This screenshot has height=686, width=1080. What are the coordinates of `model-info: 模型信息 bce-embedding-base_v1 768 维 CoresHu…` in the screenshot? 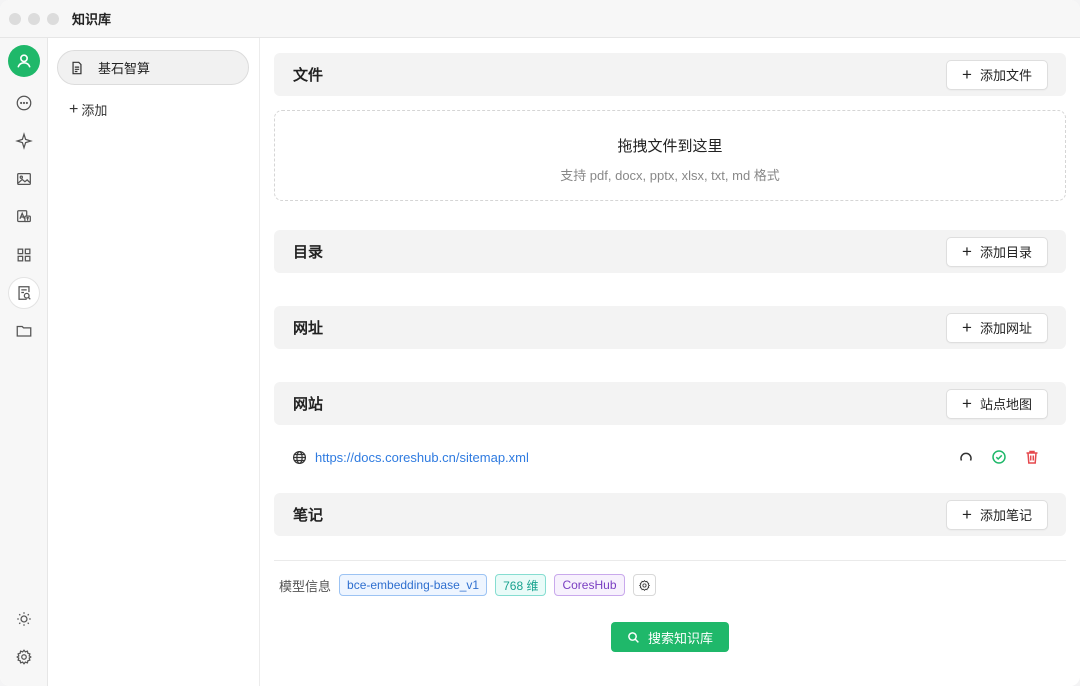 It's located at (467, 585).